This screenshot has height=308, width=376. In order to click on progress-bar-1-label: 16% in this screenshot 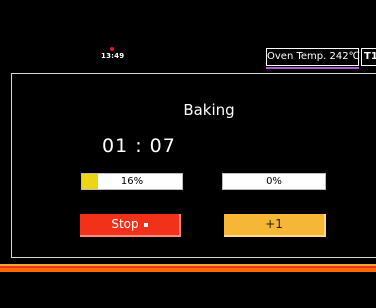, I will do `click(132, 181)`.